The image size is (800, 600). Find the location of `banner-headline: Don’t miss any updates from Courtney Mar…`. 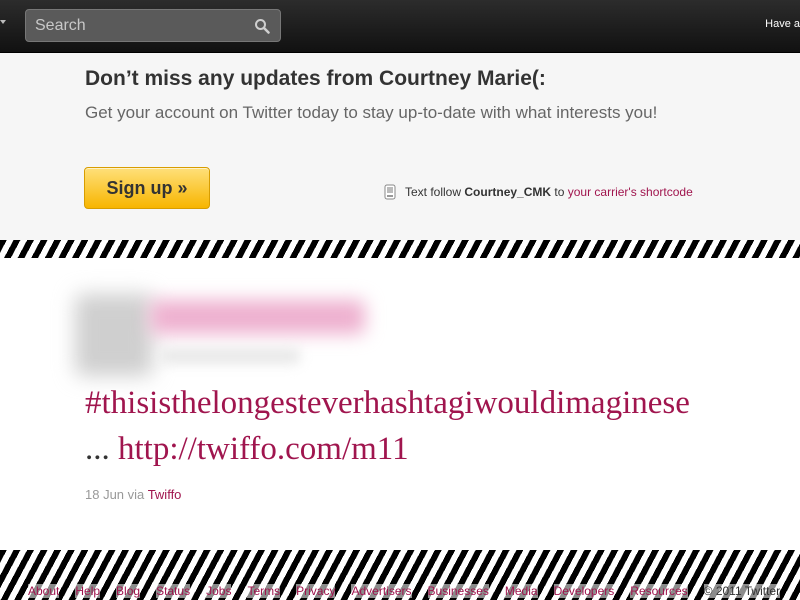

banner-headline: Don’t miss any updates from Courtney Mar… is located at coordinates (315, 78).